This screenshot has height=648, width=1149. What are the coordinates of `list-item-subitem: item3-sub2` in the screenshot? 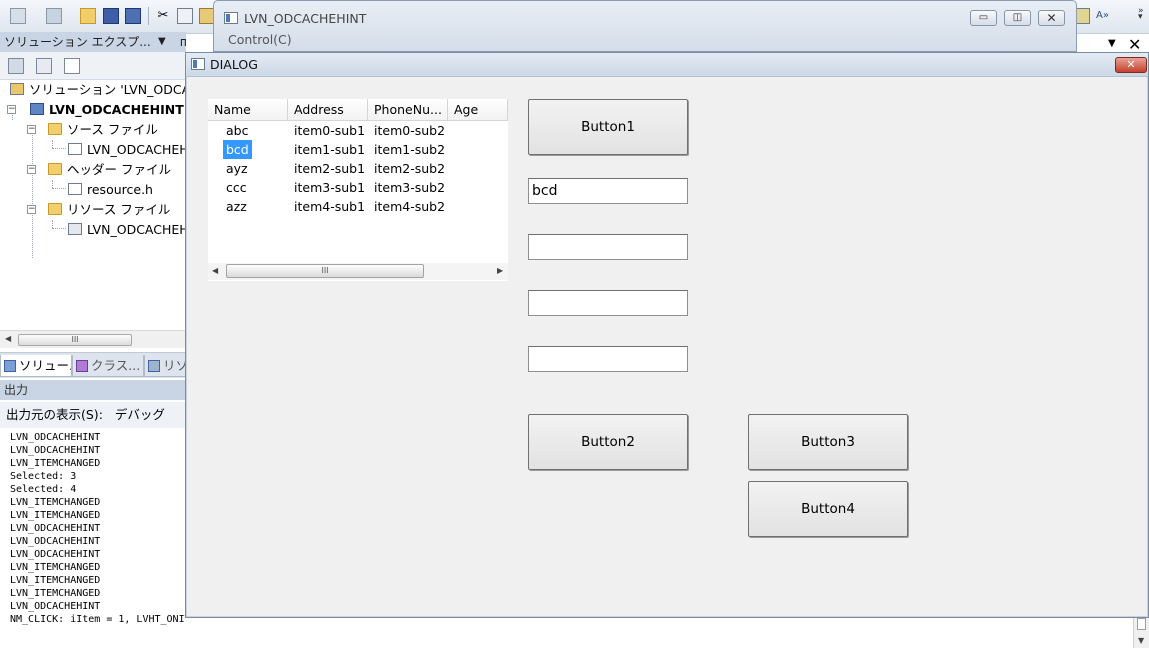 It's located at (410, 187).